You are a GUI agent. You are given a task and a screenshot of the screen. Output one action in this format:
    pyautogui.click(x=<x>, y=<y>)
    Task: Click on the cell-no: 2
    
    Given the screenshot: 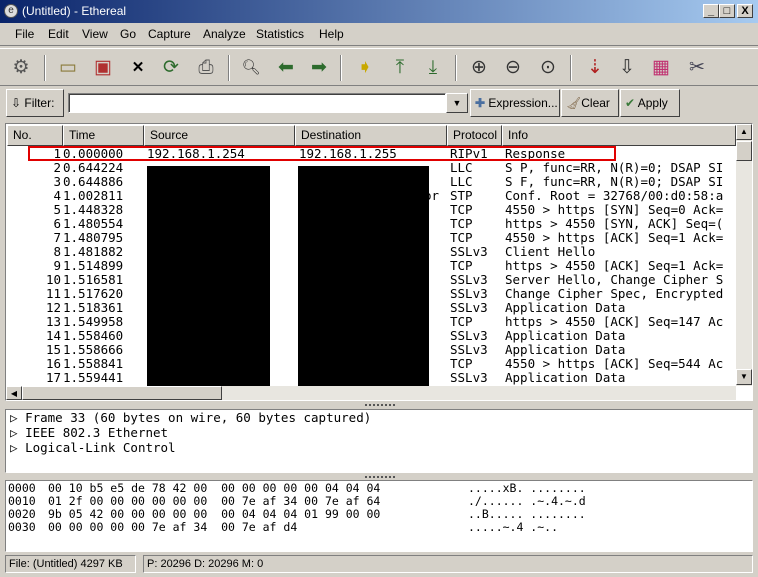 What is the action you would take?
    pyautogui.click(x=57, y=167)
    